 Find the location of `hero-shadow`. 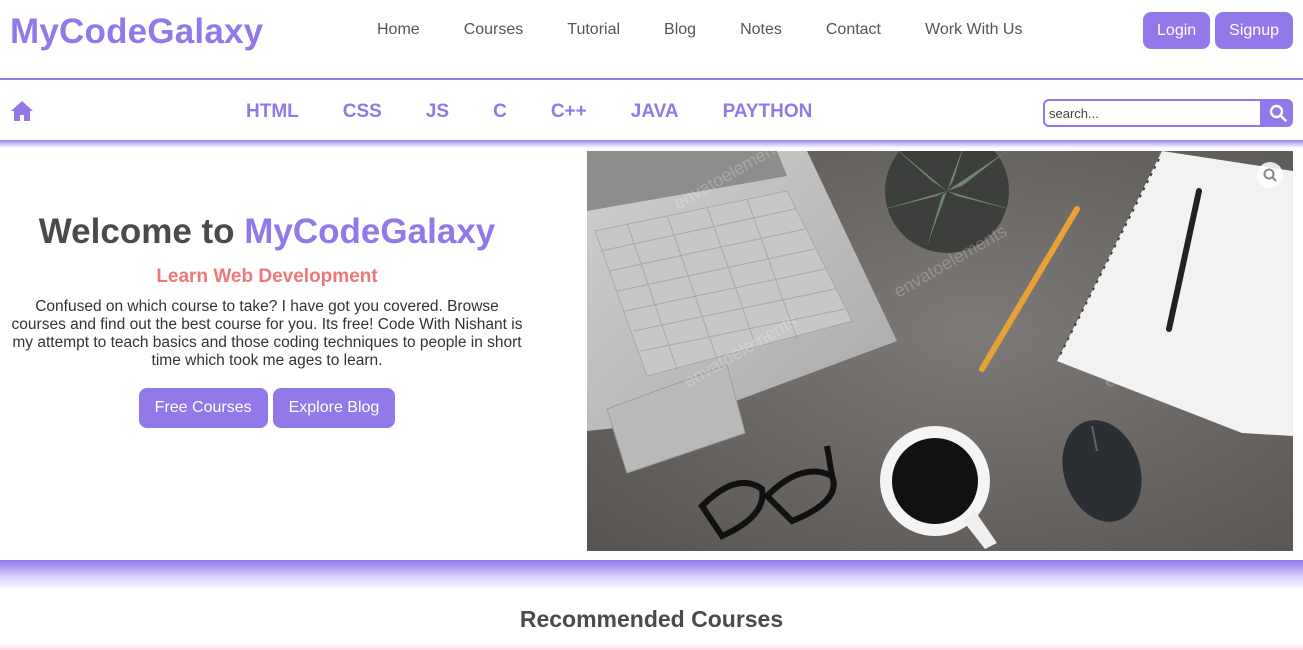

hero-shadow is located at coordinates (651, 575).